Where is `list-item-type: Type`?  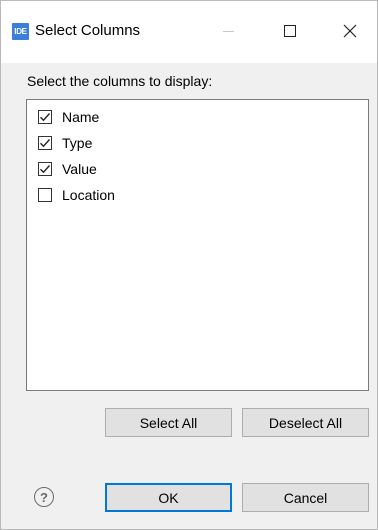
list-item-type: Type is located at coordinates (65, 143).